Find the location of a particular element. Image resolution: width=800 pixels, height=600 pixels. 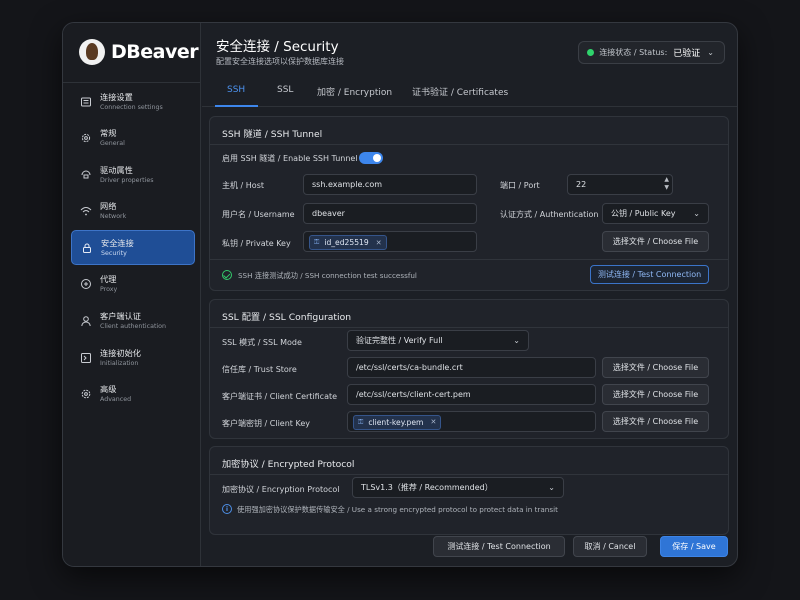

sidebar-item-client-authentication: 客户端认证 Client authentication is located at coordinates (133, 321).